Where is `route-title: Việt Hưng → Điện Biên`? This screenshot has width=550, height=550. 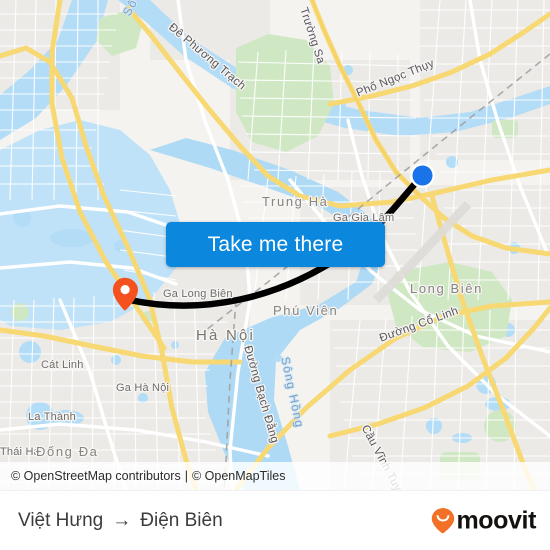
route-title: Việt Hưng → Điện Biên is located at coordinates (120, 521).